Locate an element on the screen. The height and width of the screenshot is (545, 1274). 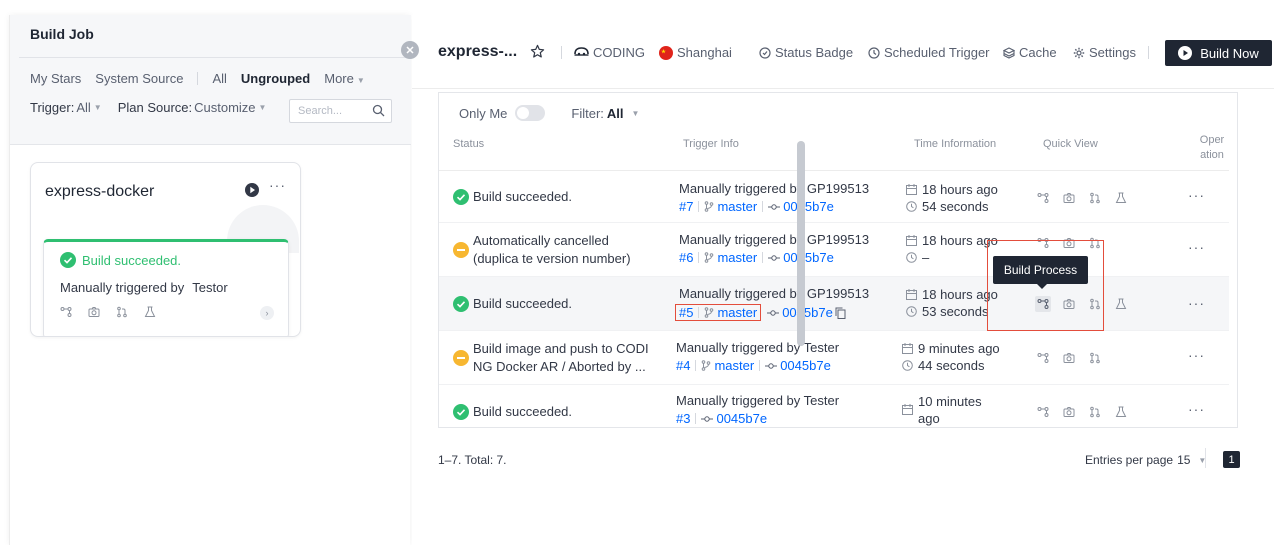
nav-ungrouped: Ungrouped is located at coordinates (275, 78).